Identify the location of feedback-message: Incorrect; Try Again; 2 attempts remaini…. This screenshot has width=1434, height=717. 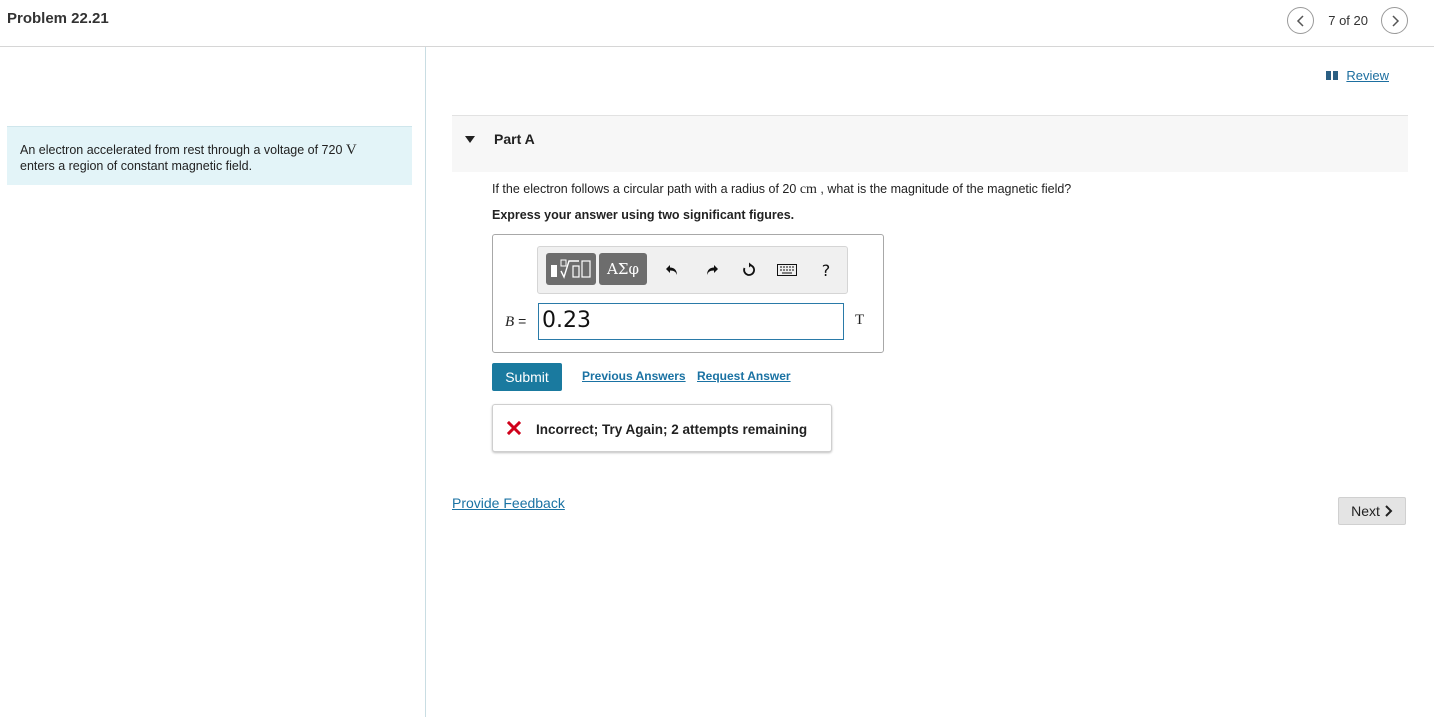
(672, 429).